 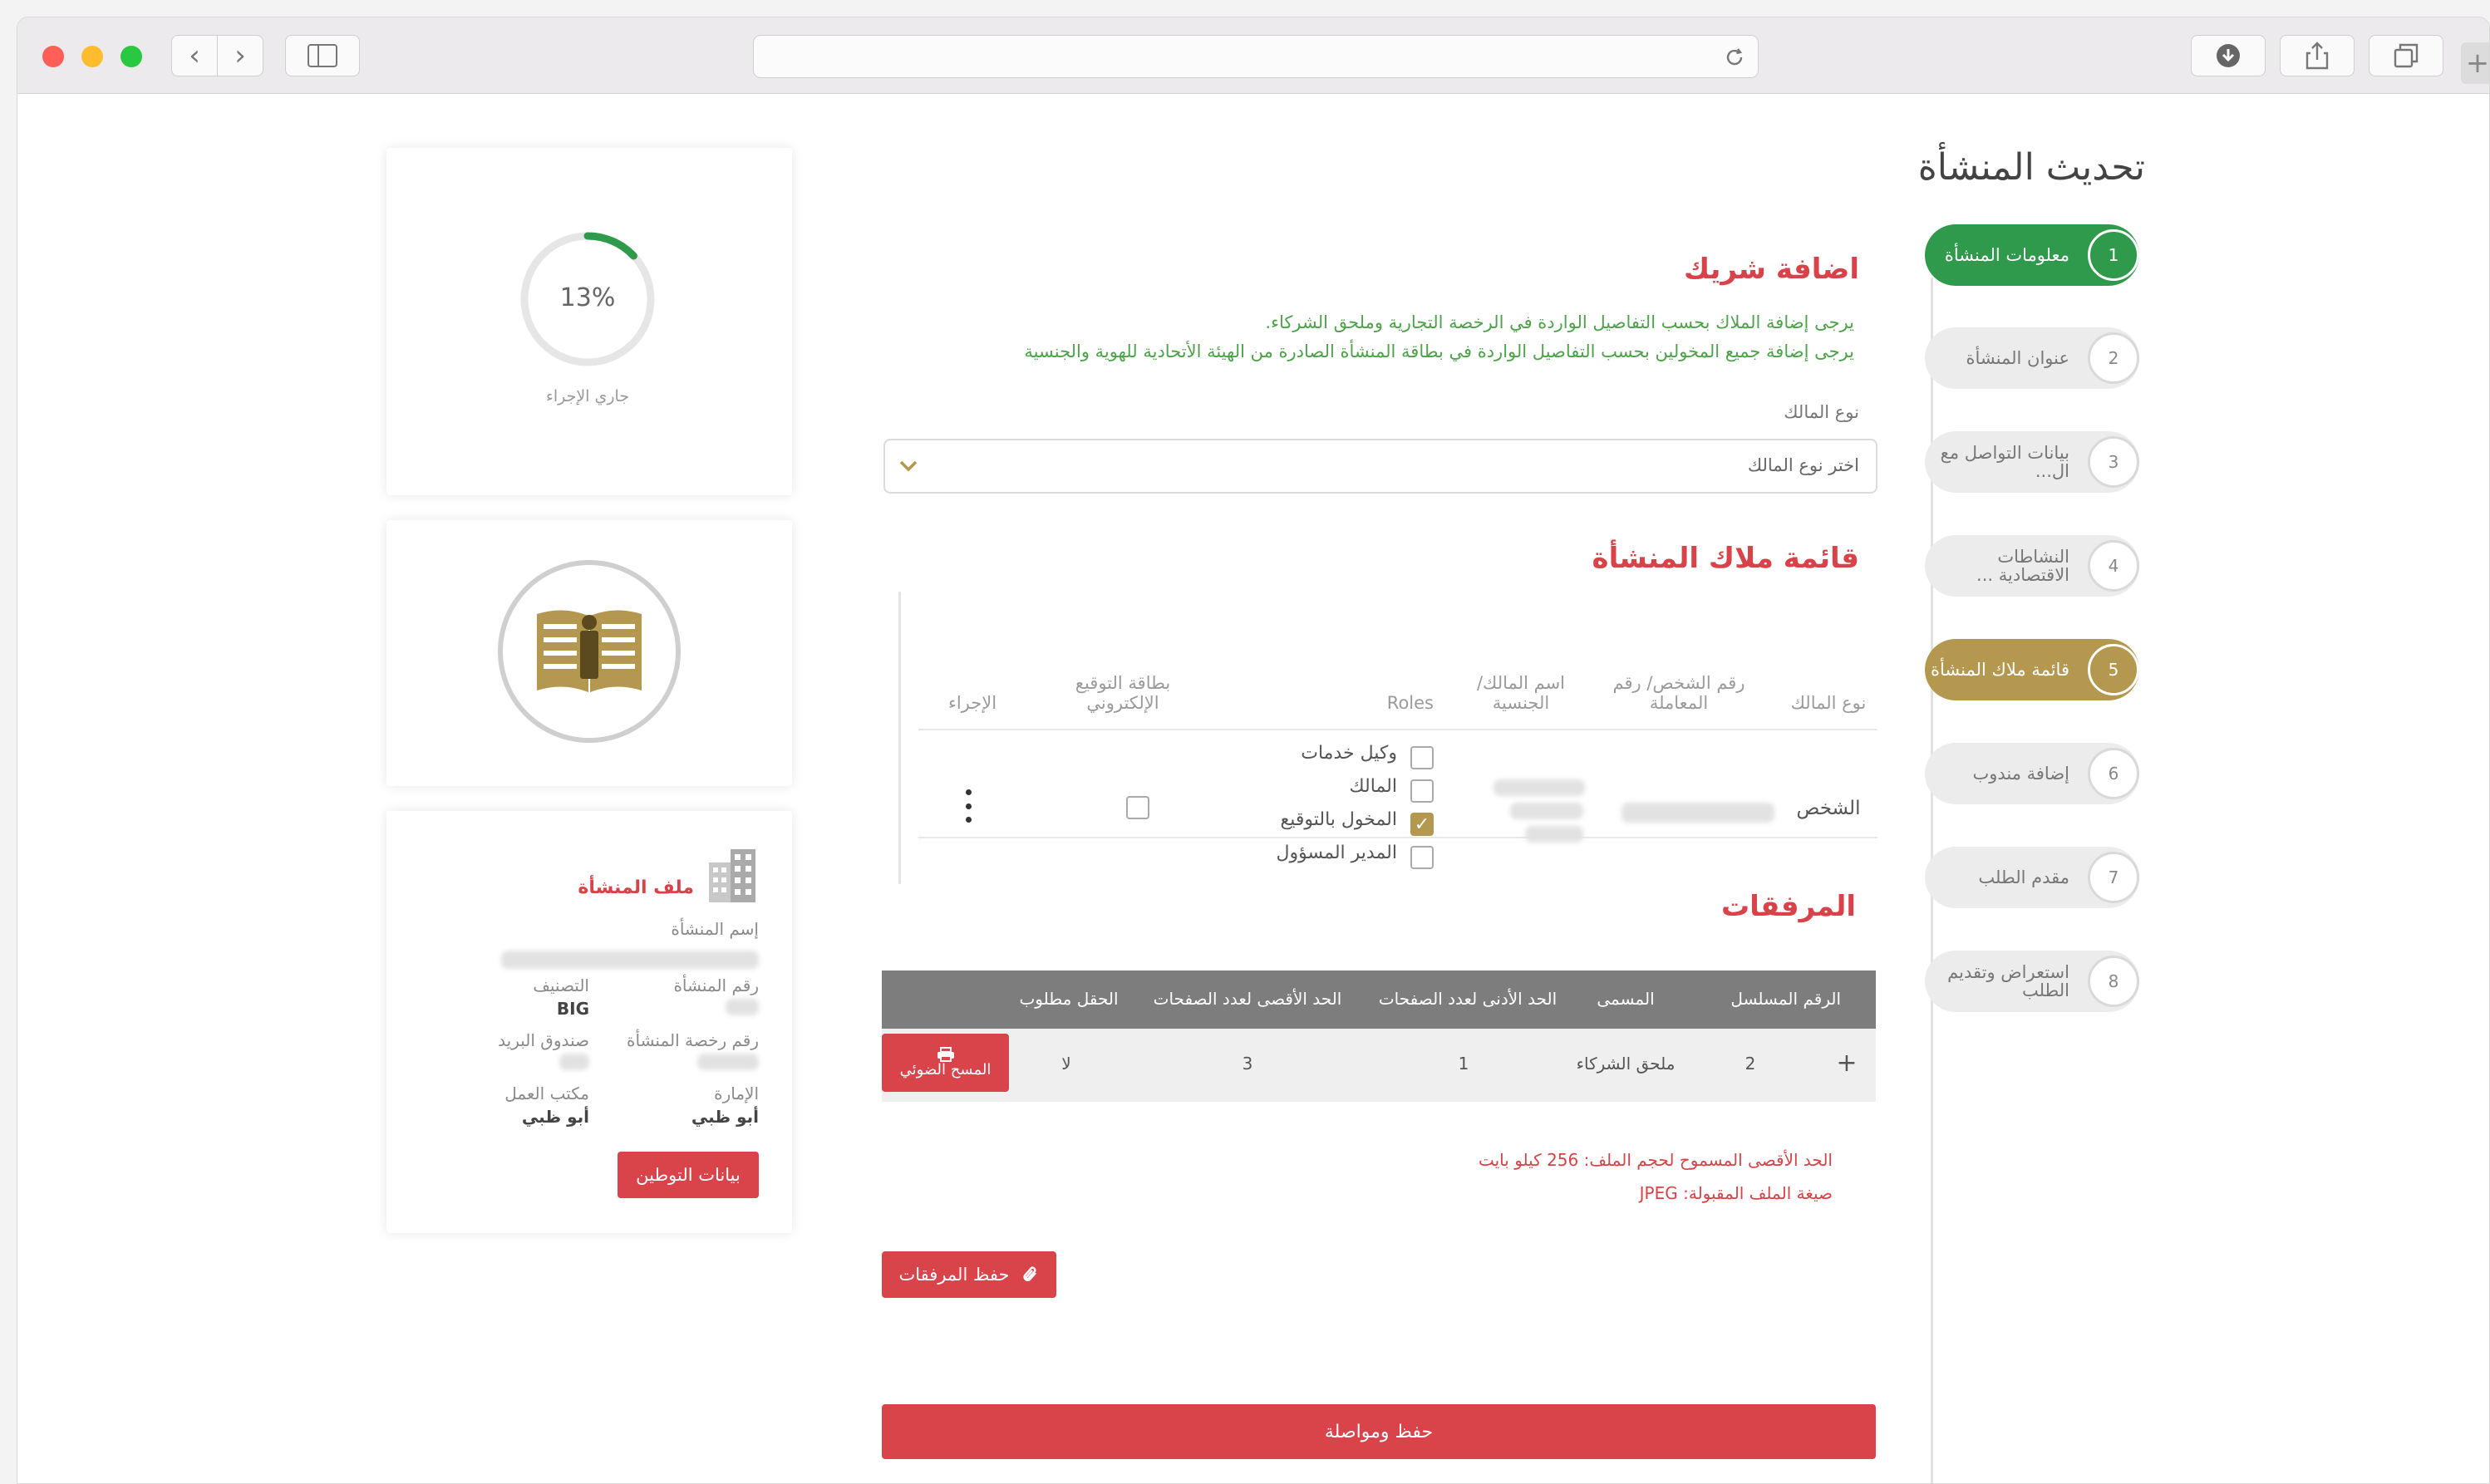 What do you see at coordinates (589, 321) in the screenshot?
I see `progress-card: 13% جاري الإجراء` at bounding box center [589, 321].